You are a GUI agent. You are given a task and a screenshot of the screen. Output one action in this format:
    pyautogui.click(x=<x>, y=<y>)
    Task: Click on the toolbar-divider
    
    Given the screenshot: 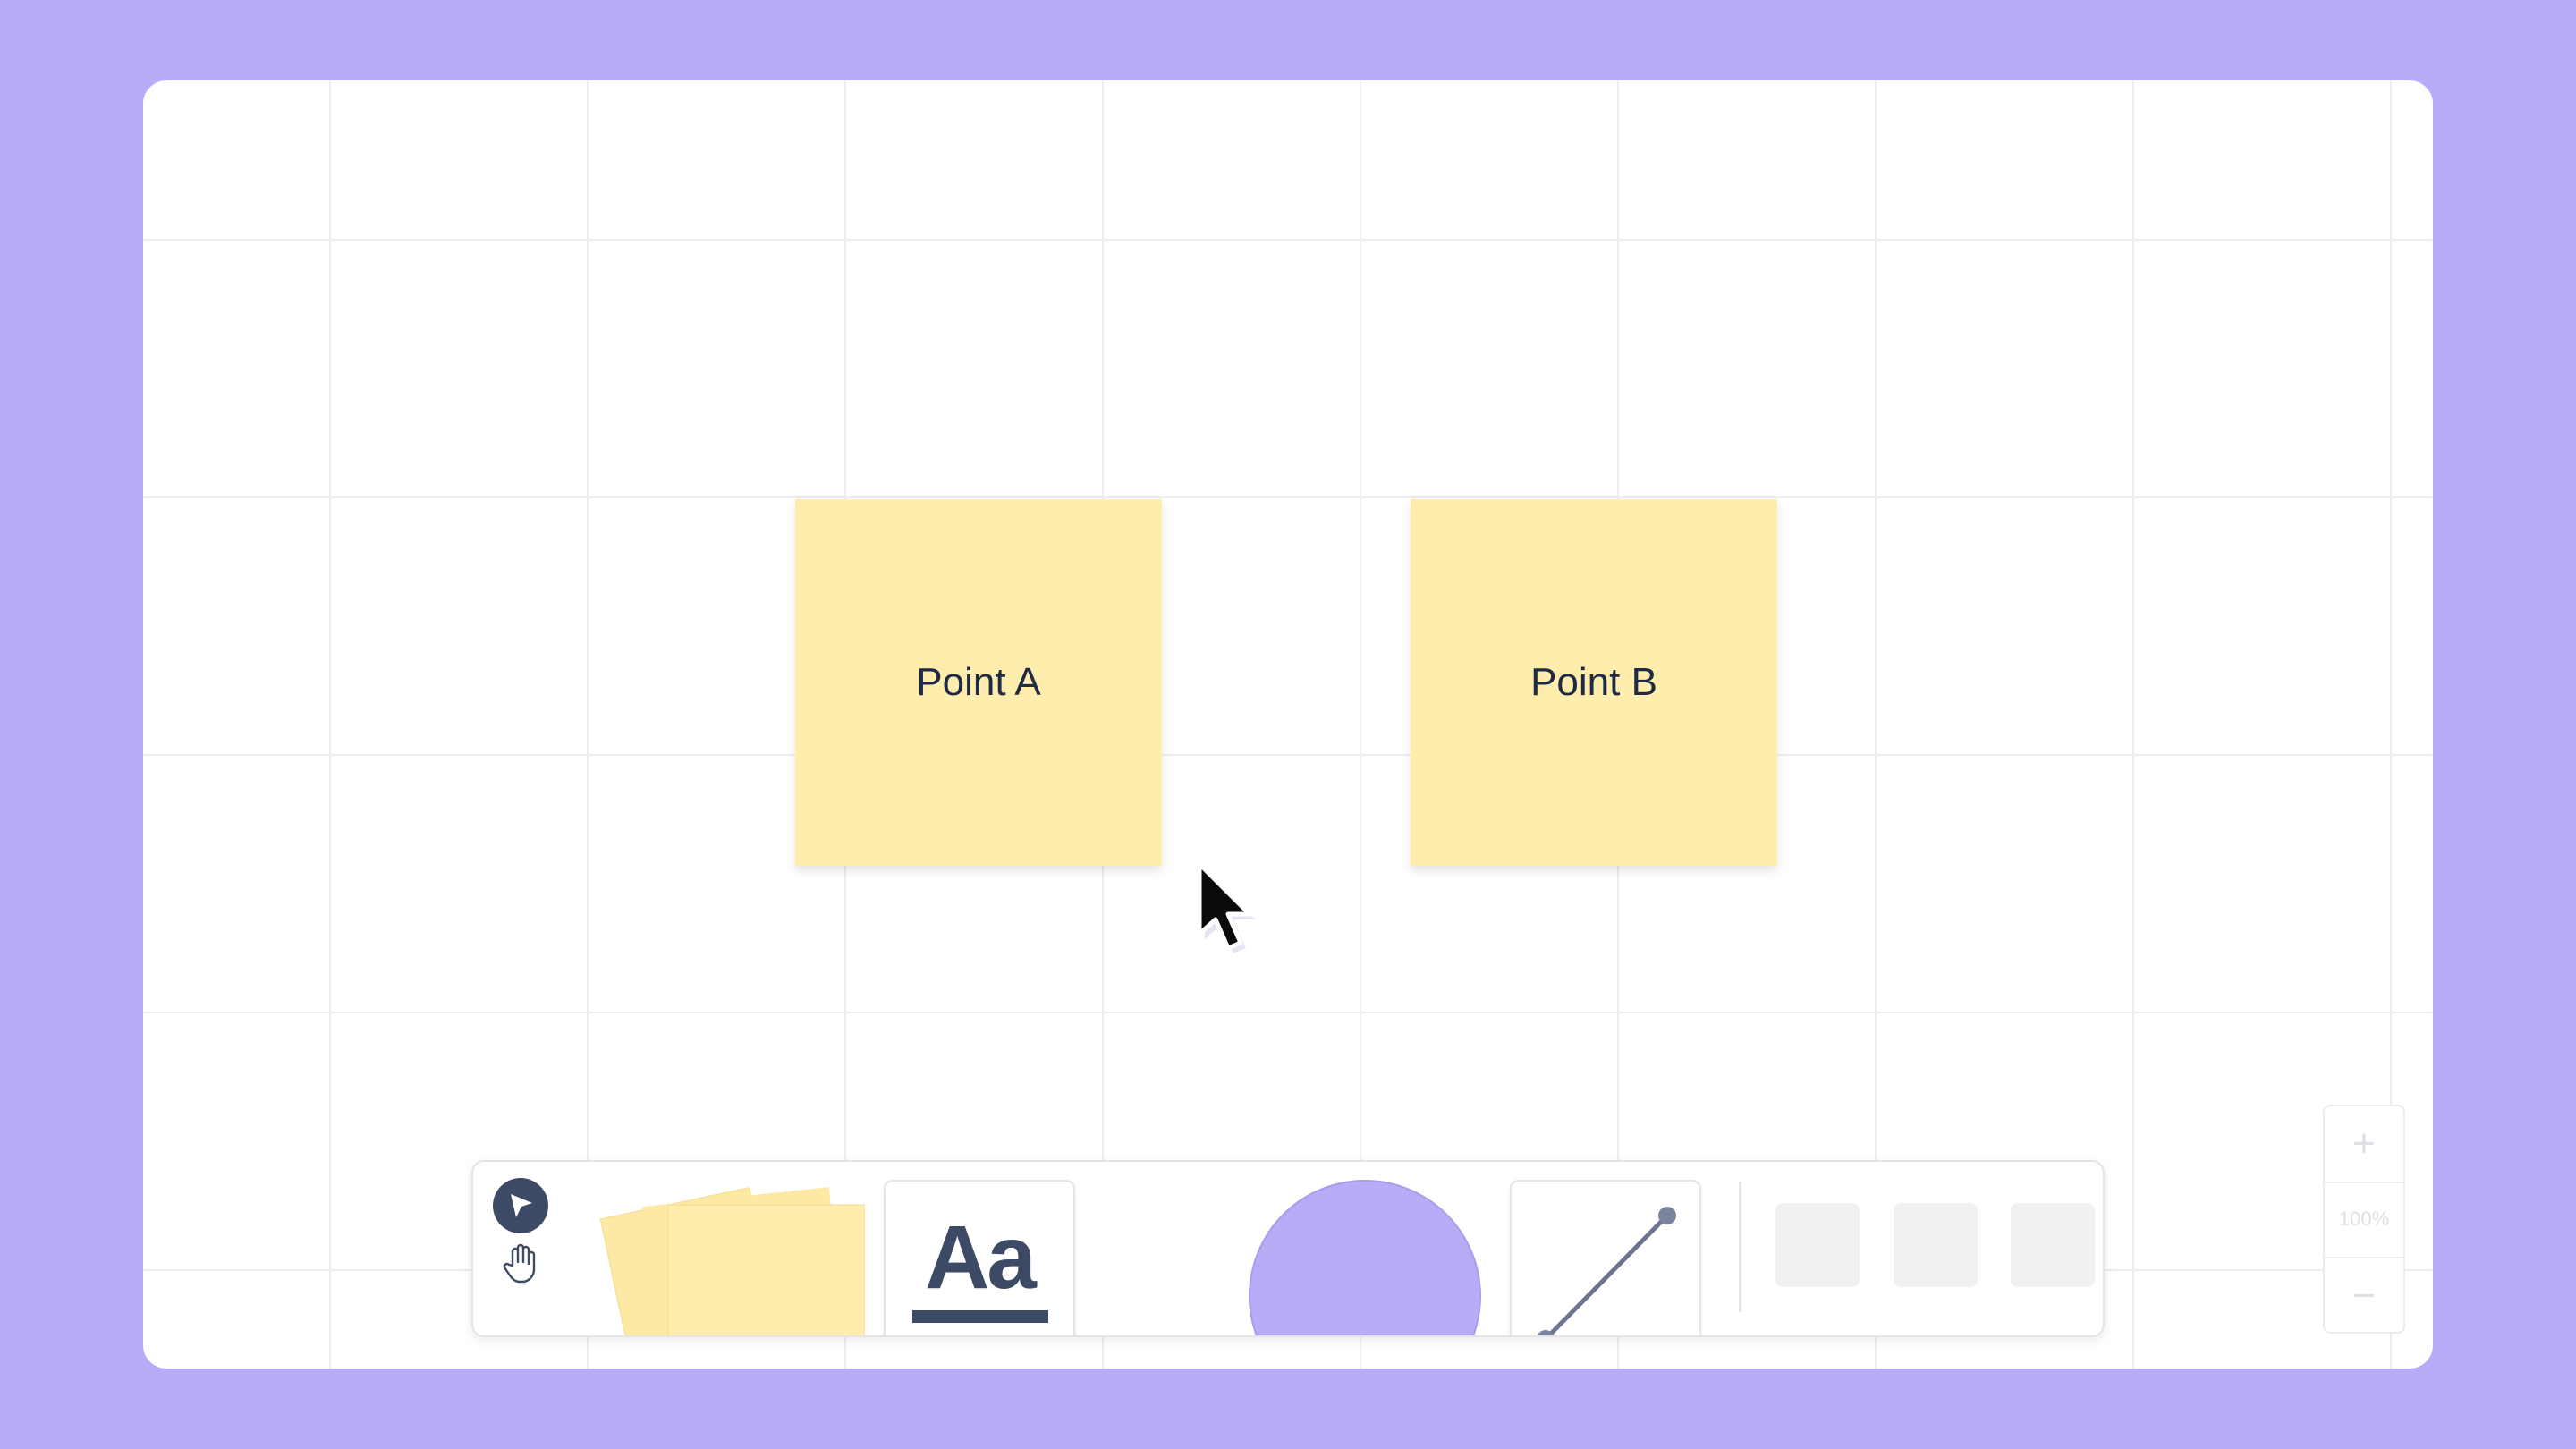 What is the action you would take?
    pyautogui.click(x=1740, y=1247)
    